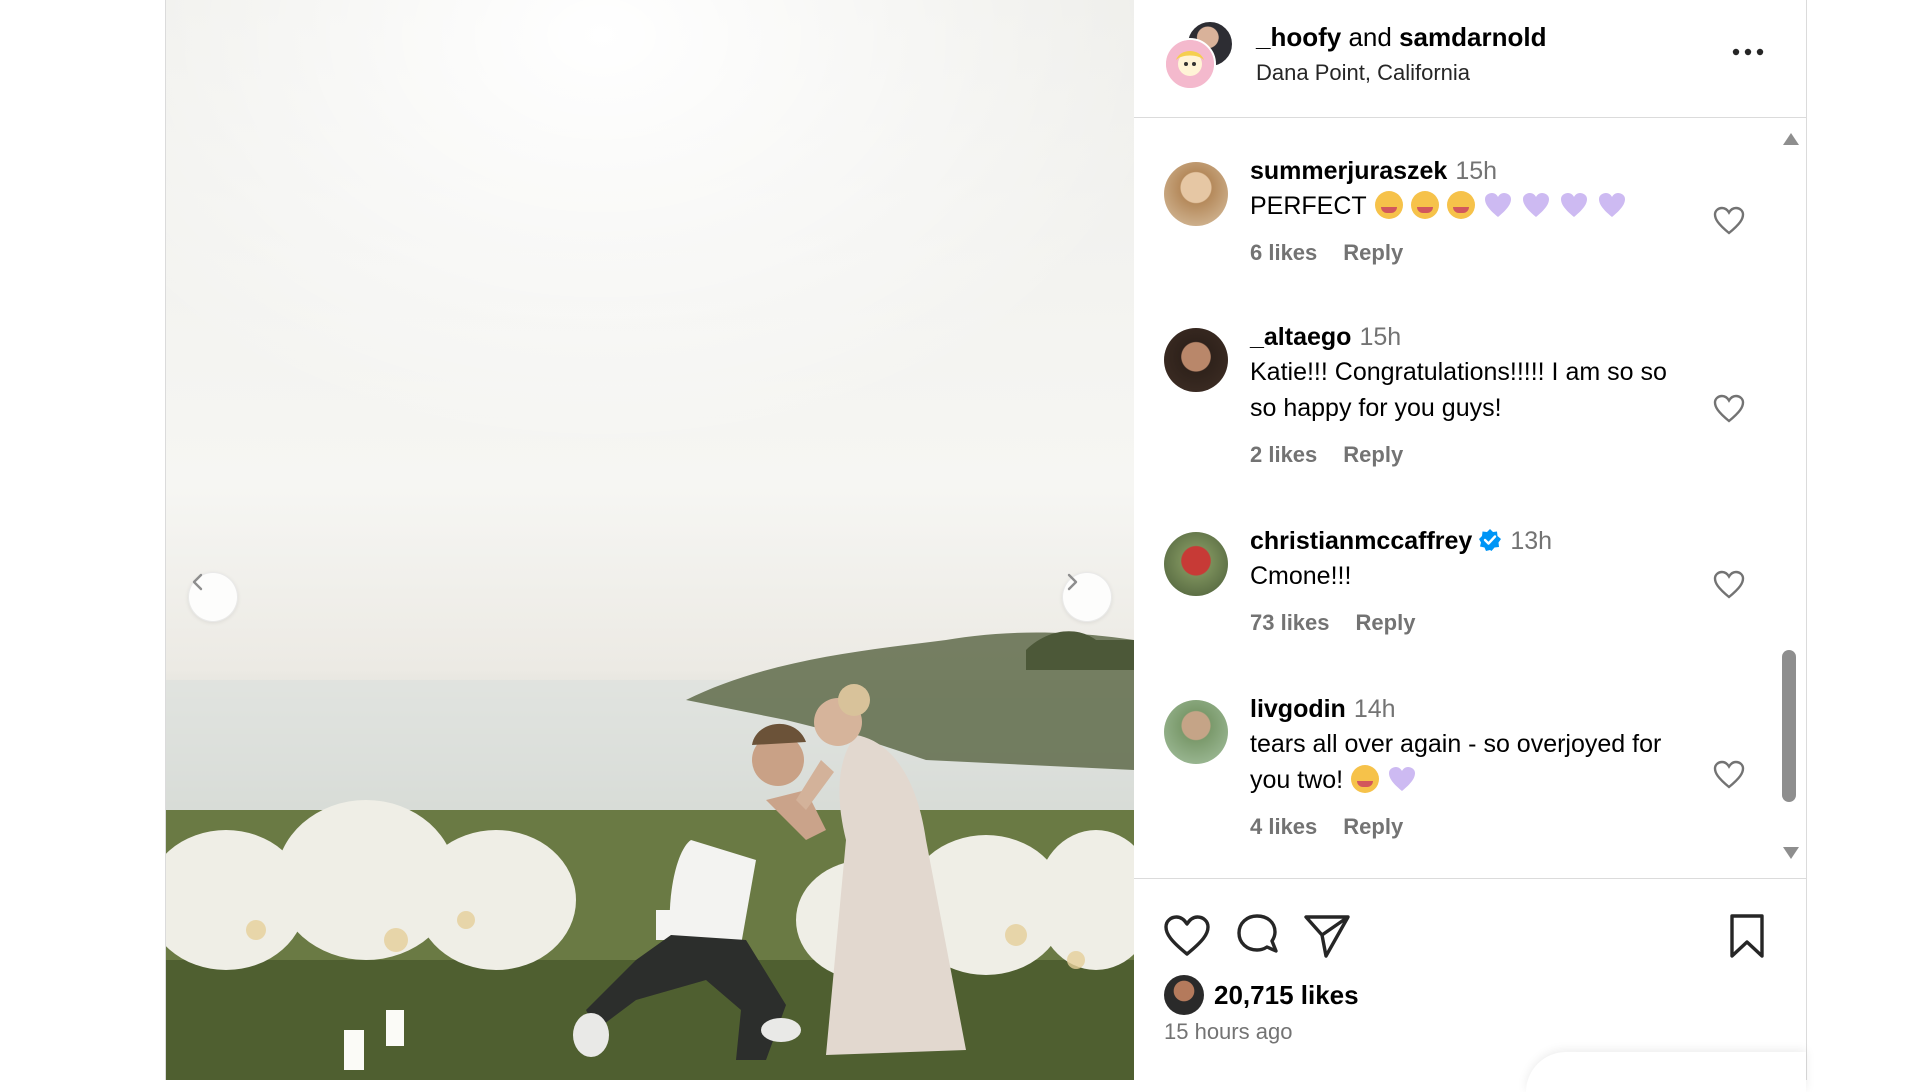 Image resolution: width=1920 pixels, height=1092 pixels. I want to click on liker-avatar, so click(1184, 995).